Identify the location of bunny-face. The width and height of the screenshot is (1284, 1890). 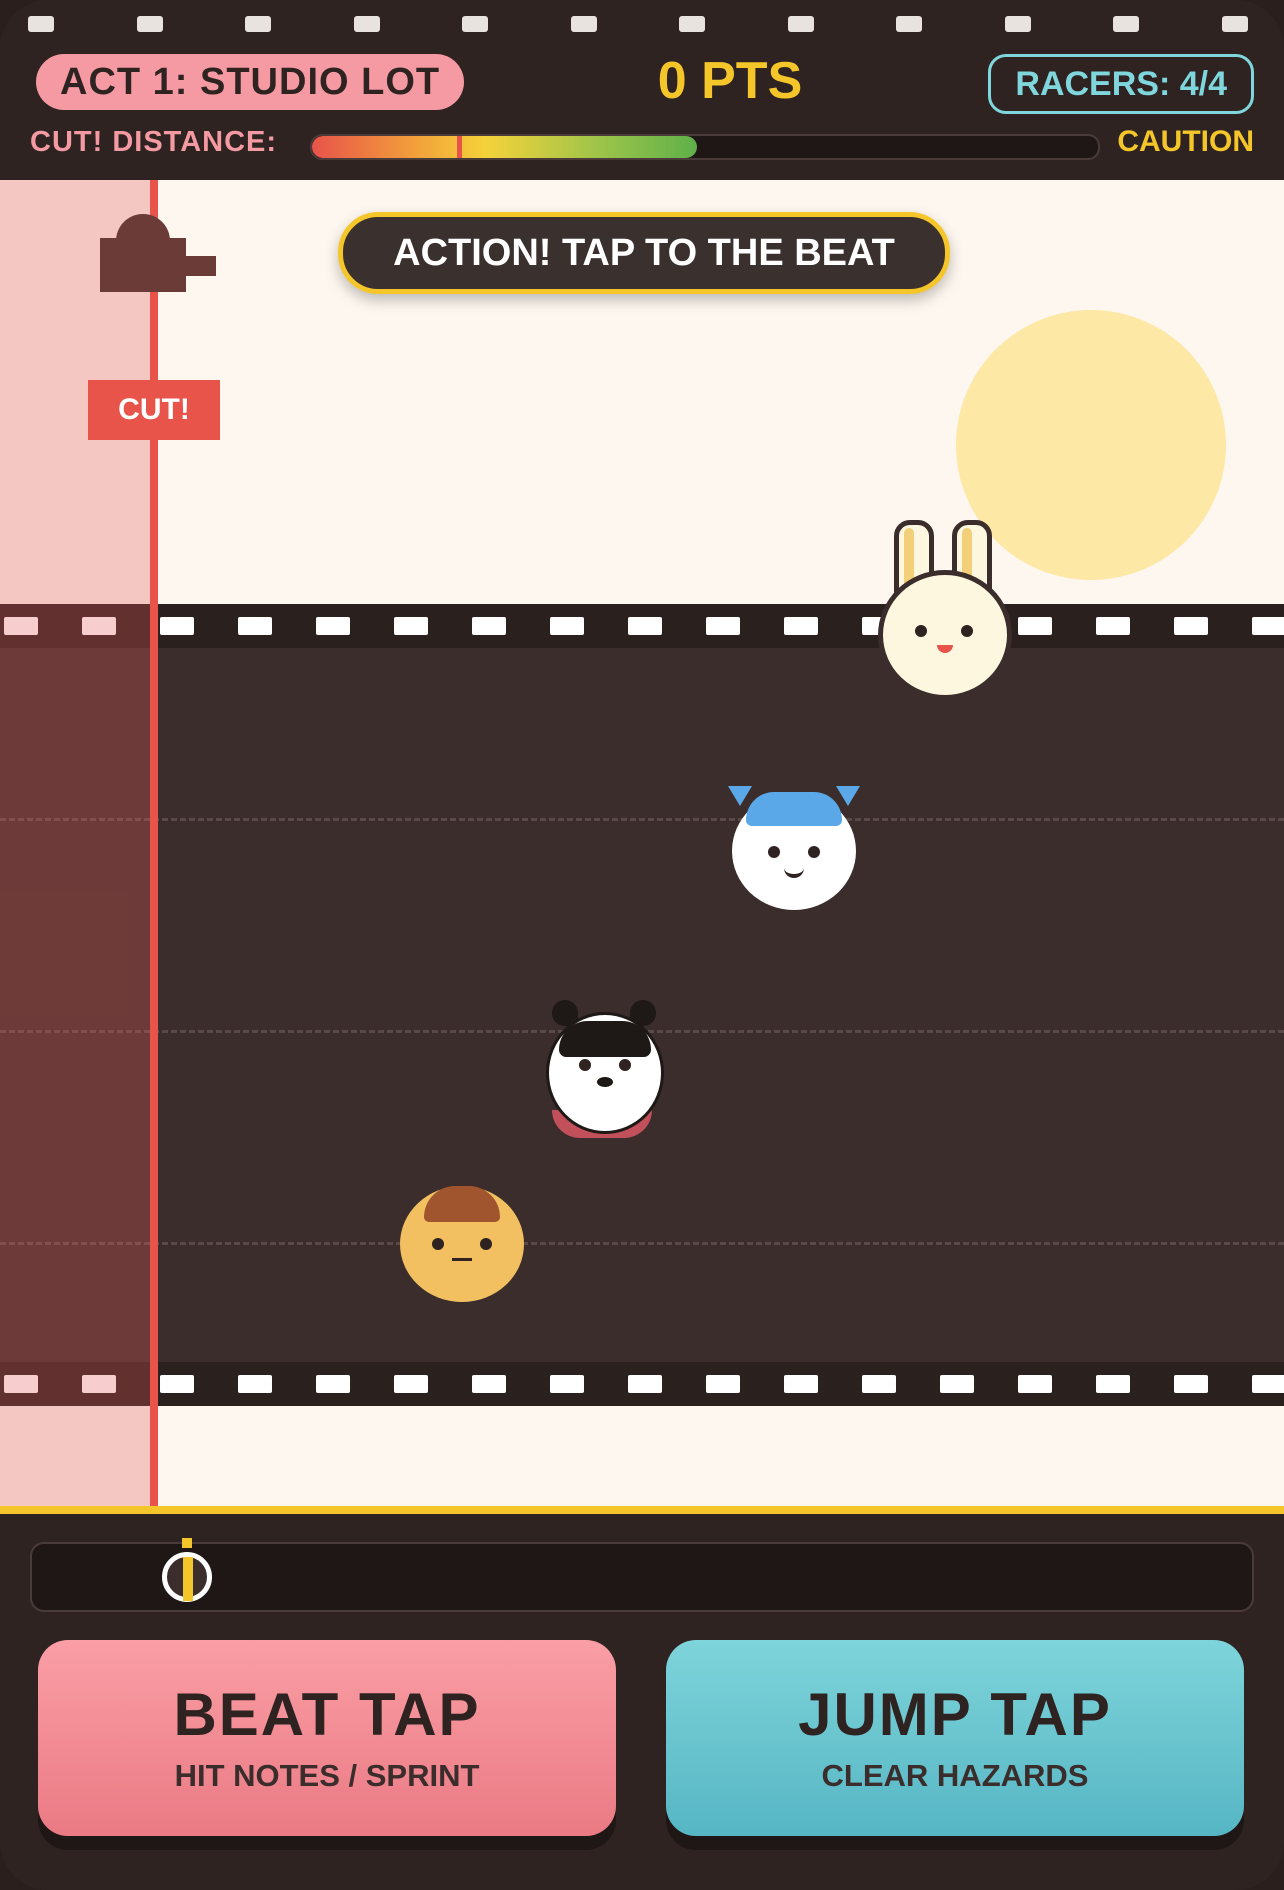
(945, 635).